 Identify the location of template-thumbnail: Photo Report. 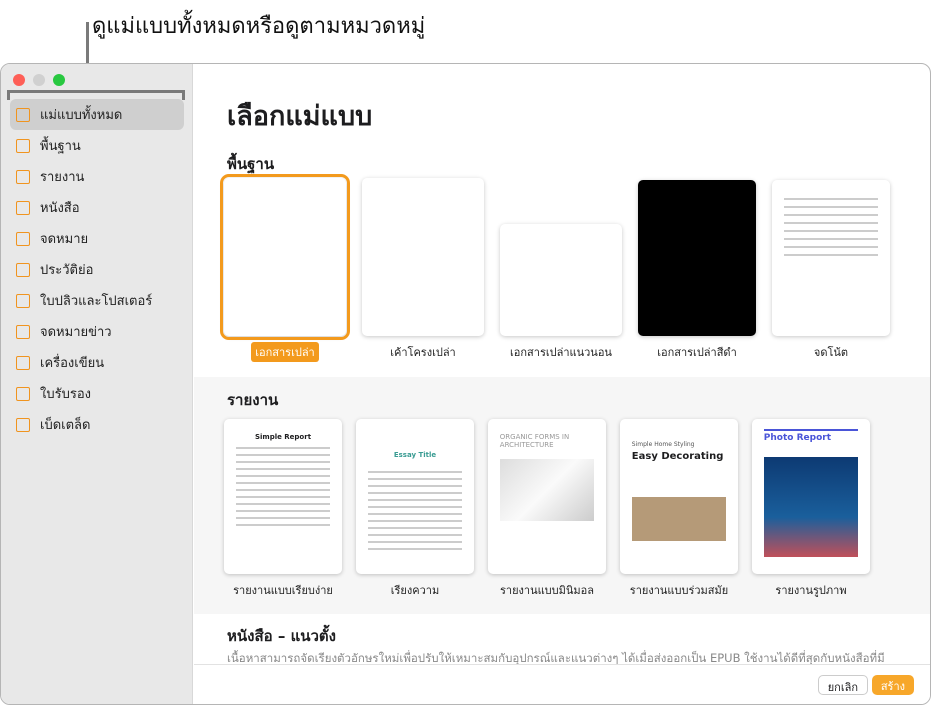
(811, 496).